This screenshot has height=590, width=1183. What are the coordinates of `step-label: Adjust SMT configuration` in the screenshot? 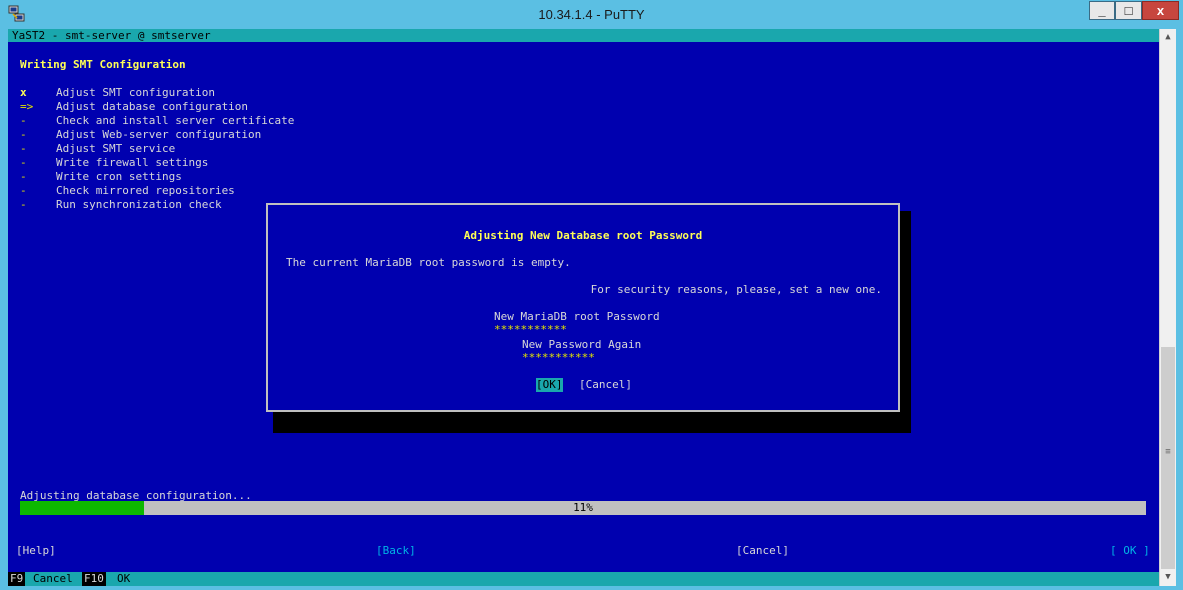 It's located at (135, 92).